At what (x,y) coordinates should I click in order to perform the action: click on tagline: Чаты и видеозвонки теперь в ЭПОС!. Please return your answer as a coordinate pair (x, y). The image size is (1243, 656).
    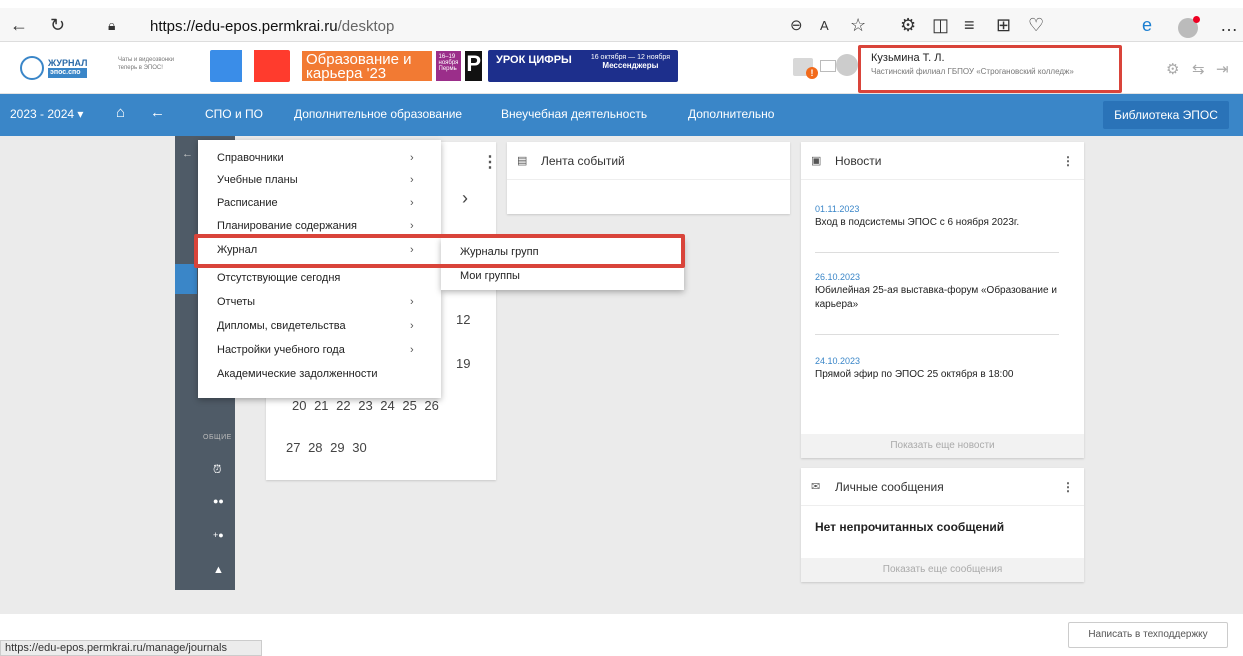
    Looking at the image, I should click on (146, 64).